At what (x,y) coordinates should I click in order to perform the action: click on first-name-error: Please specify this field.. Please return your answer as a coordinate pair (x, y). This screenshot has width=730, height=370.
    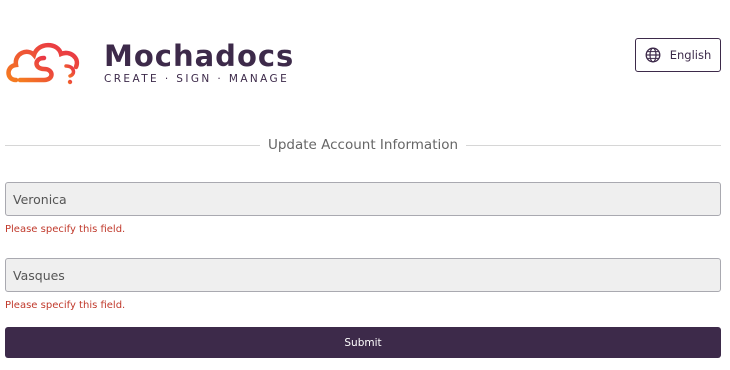
    Looking at the image, I should click on (65, 229).